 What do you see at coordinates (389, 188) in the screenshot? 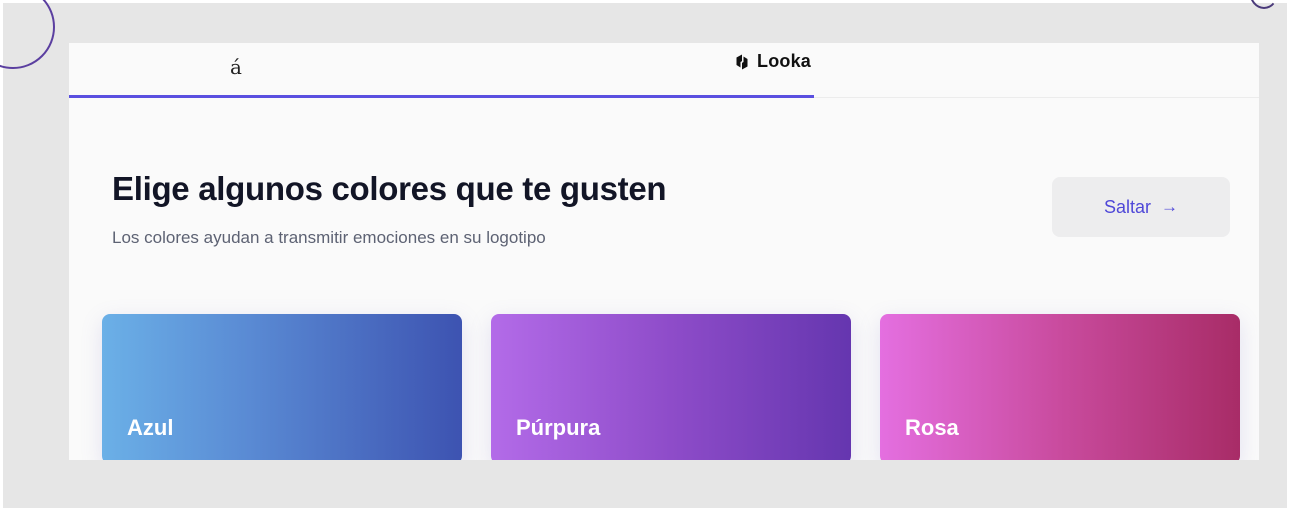
I see `page-title: Elige algunos colores que te gusten` at bounding box center [389, 188].